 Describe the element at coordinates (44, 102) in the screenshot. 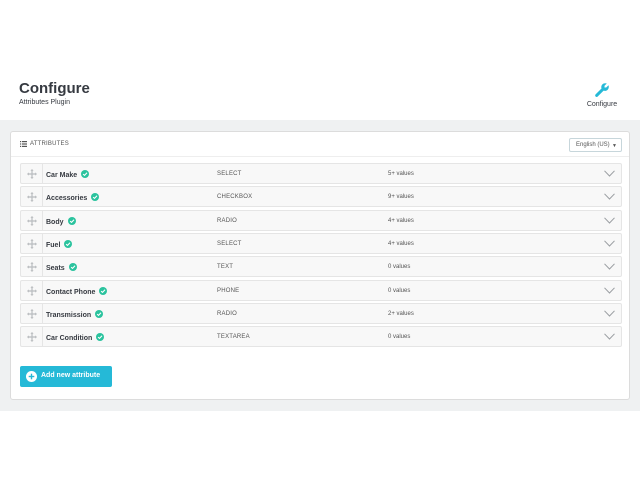

I see `page-subtitle: Attributes Plugin` at that location.